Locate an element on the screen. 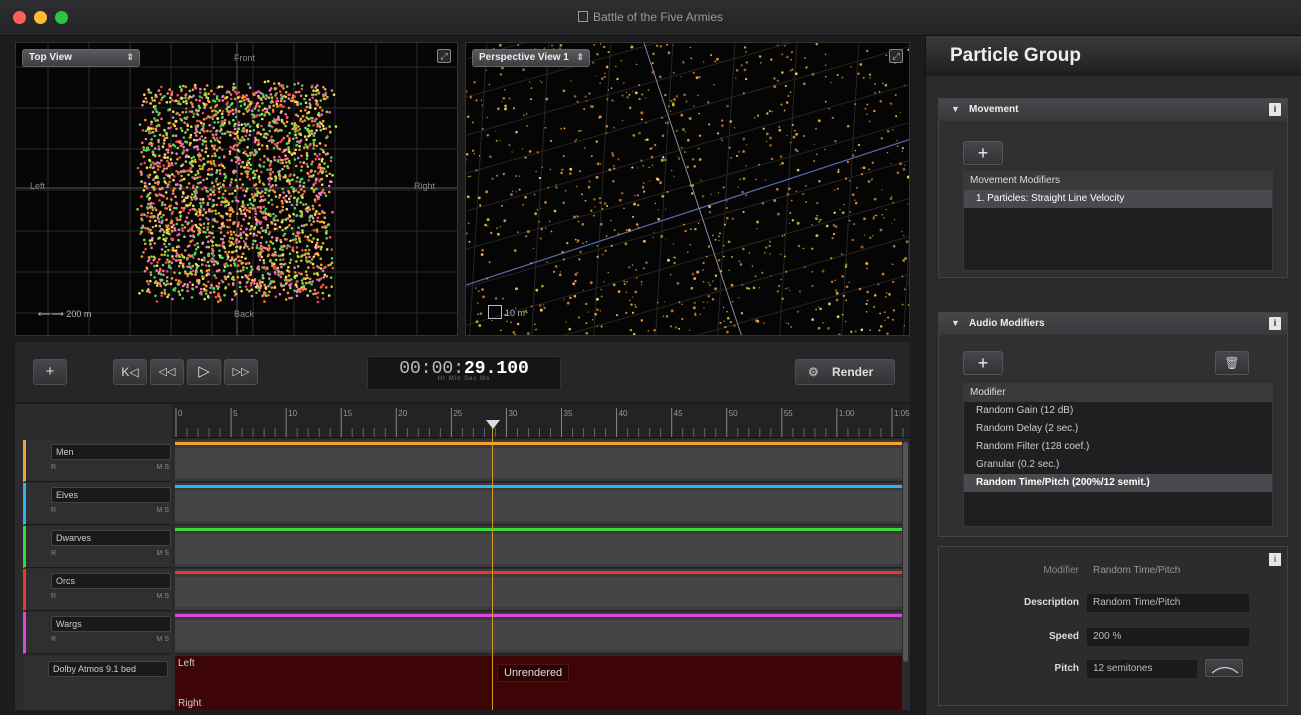  list-item: Random Gain (12 dB) is located at coordinates (1118, 411).